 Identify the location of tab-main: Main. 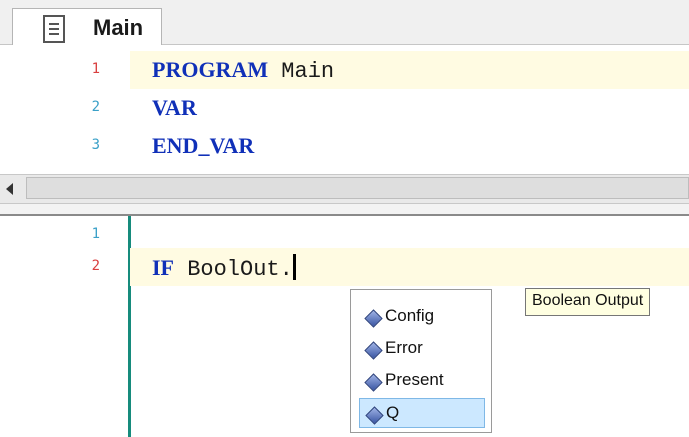
(87, 27).